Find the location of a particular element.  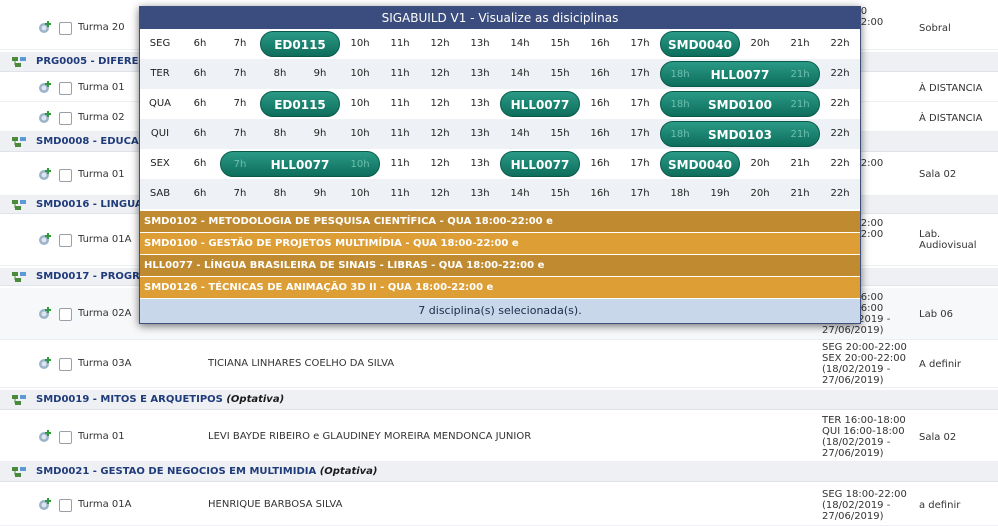

hour-cell: 18h is located at coordinates (680, 194).